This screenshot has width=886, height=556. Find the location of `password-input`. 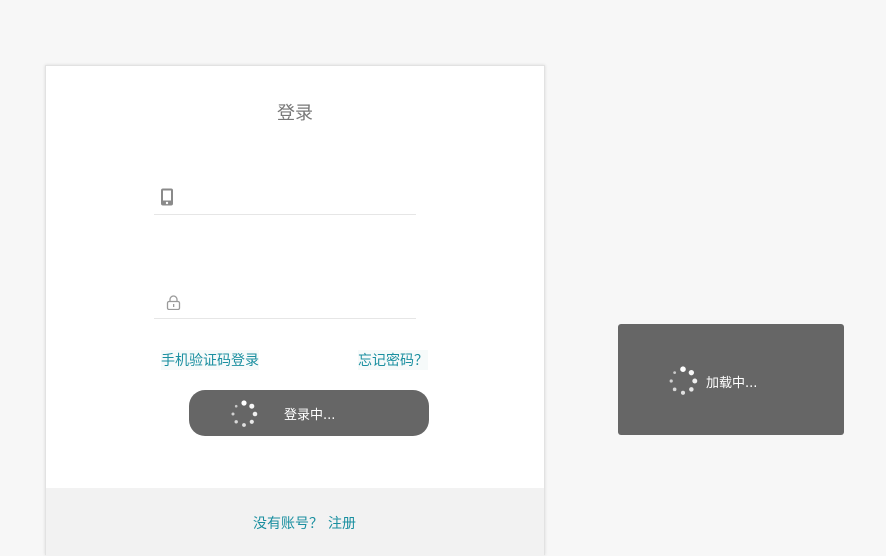

password-input is located at coordinates (301, 302).